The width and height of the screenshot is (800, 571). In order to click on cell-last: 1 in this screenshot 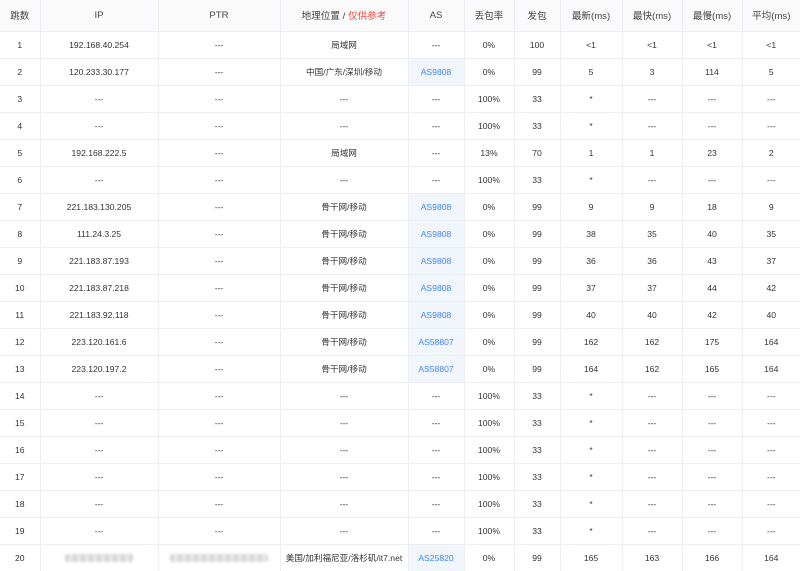, I will do `click(591, 153)`.